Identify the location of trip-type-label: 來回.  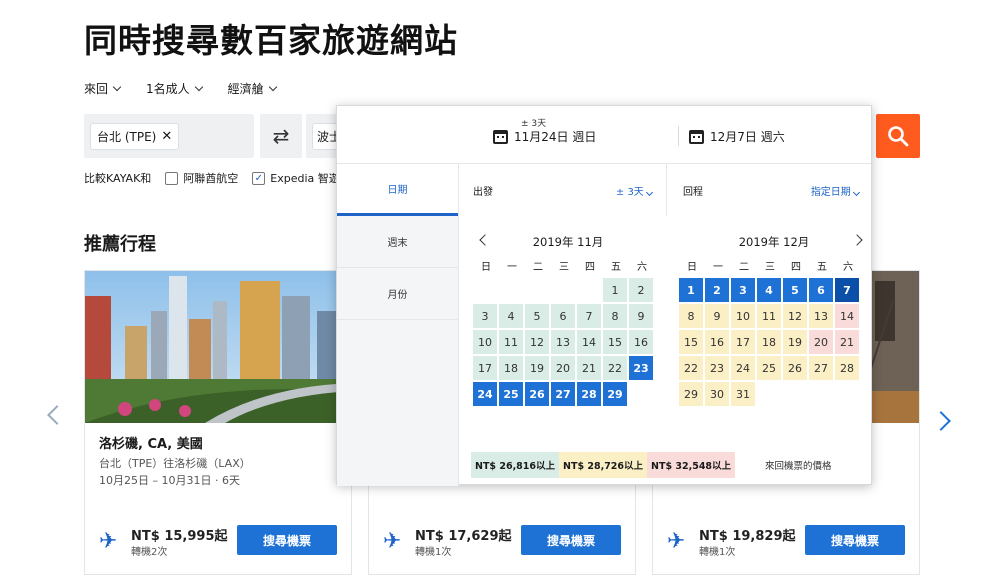
(96, 89).